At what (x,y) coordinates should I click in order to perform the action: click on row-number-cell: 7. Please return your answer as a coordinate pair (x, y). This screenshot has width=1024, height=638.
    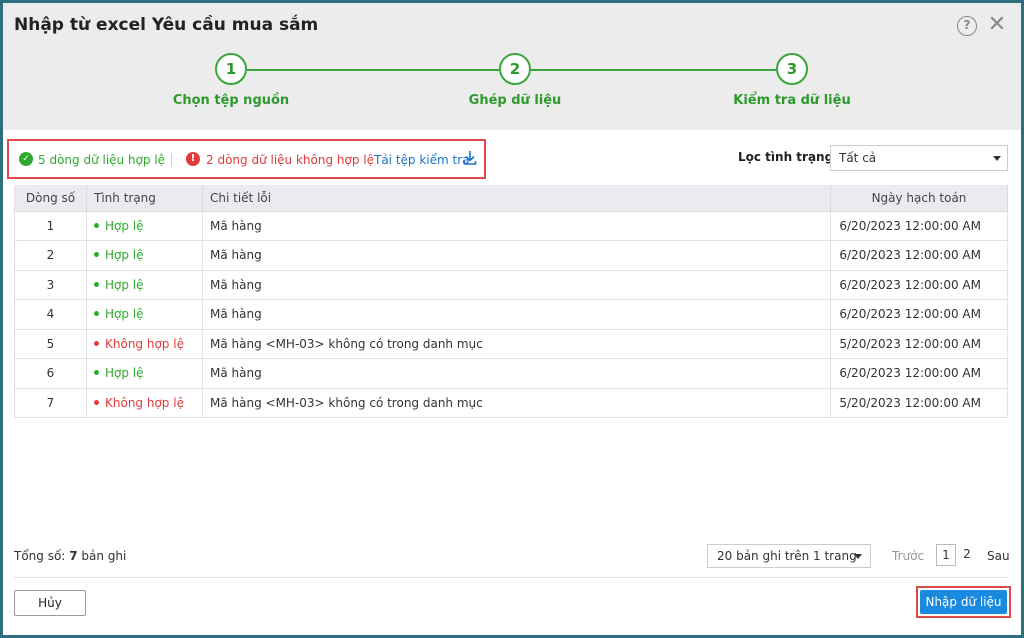
    Looking at the image, I should click on (50, 403).